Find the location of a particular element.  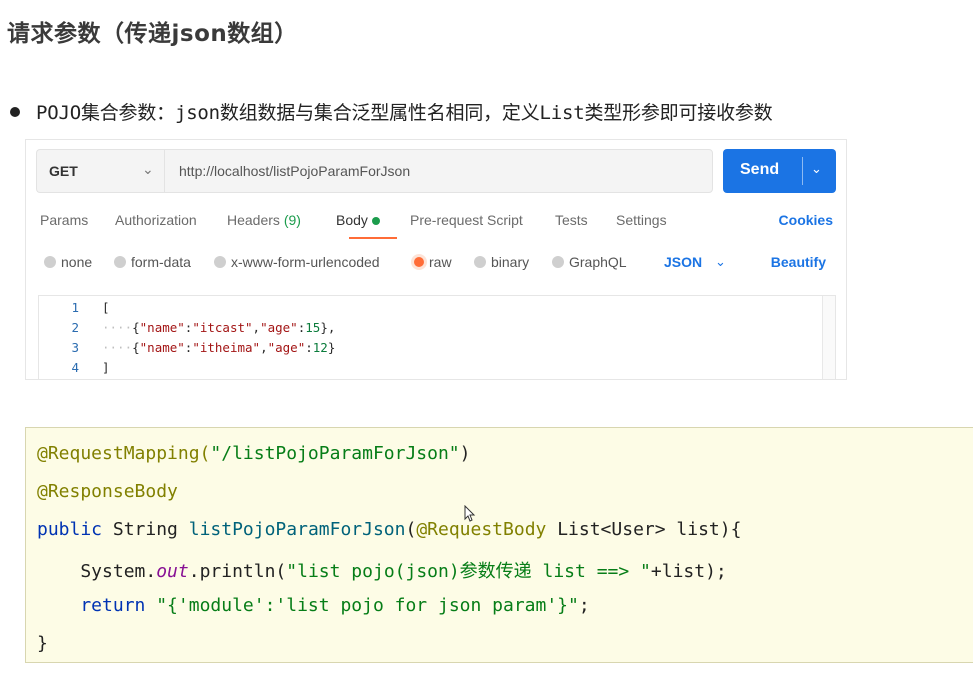

radio-label: x-www-form-urlencoded is located at coordinates (305, 262).